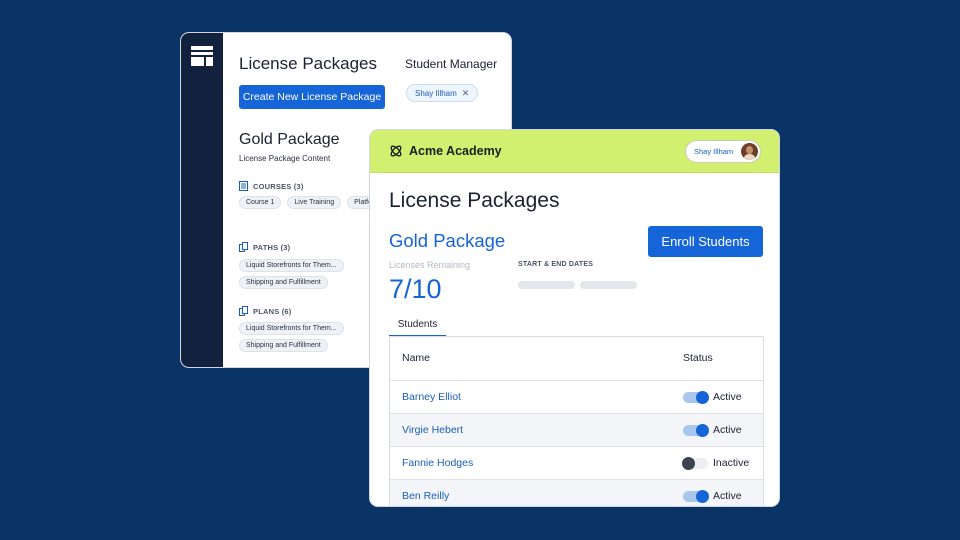 The height and width of the screenshot is (540, 960). I want to click on column-header-status: Status, so click(698, 358).